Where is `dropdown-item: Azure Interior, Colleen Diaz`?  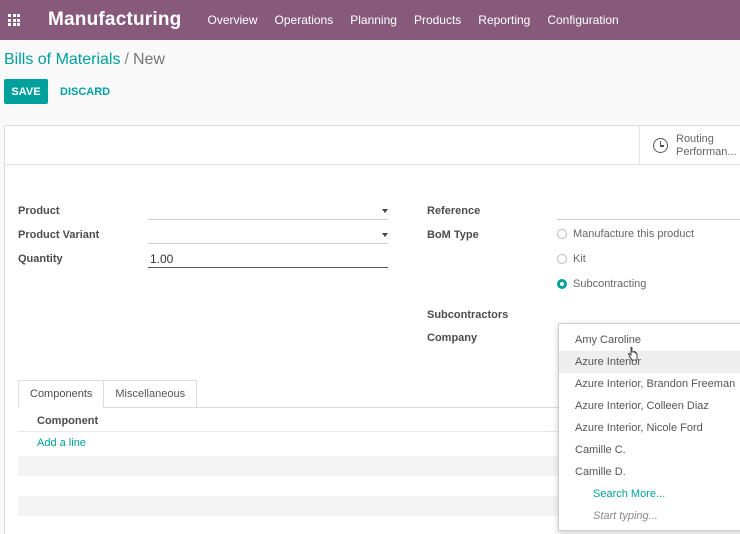
dropdown-item: Azure Interior, Colleen Diaz is located at coordinates (649, 406).